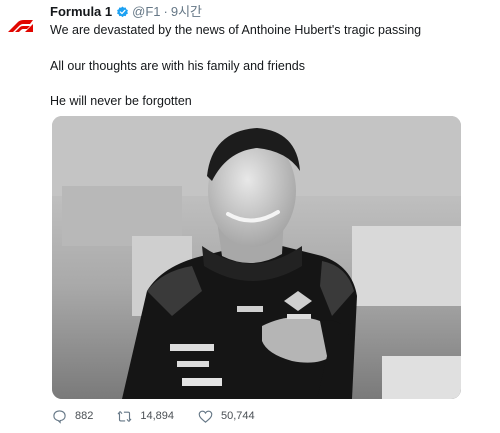 The image size is (500, 433). Describe the element at coordinates (186, 12) in the screenshot. I see `timestamp: 9시간` at that location.